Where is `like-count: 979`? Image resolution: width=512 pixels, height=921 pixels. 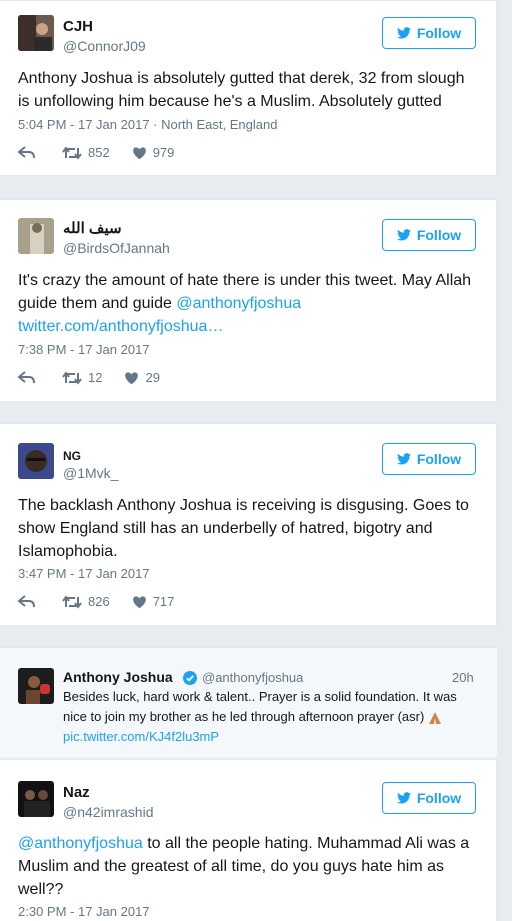
like-count: 979 is located at coordinates (163, 152).